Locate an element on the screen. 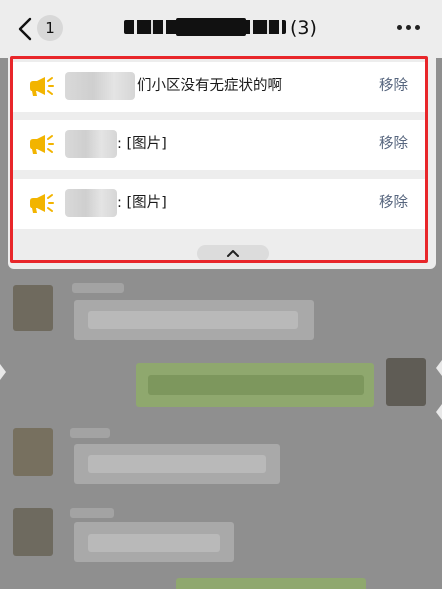  chat-header: 1 (3) is located at coordinates (221, 29).